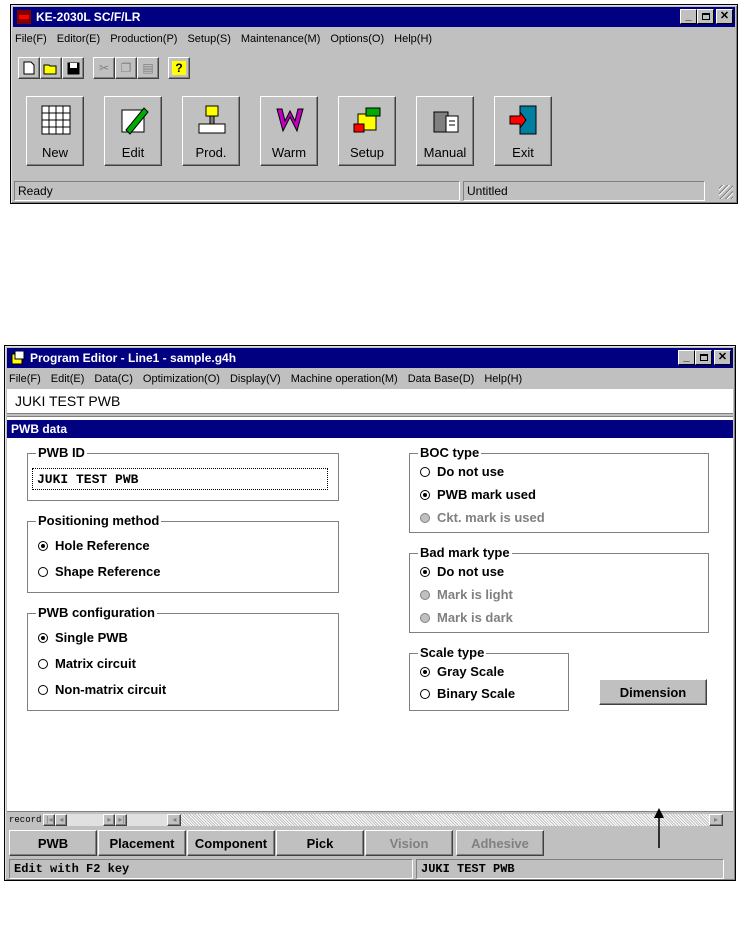  Describe the element at coordinates (68, 379) in the screenshot. I see `editor-menu-edit: Edit(E)` at that location.